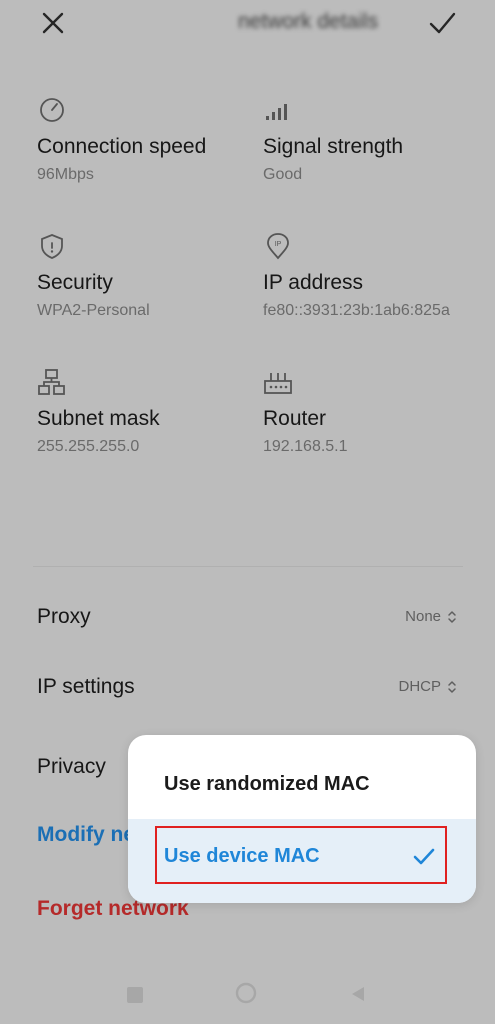  What do you see at coordinates (248, 566) in the screenshot?
I see `section-divider` at bounding box center [248, 566].